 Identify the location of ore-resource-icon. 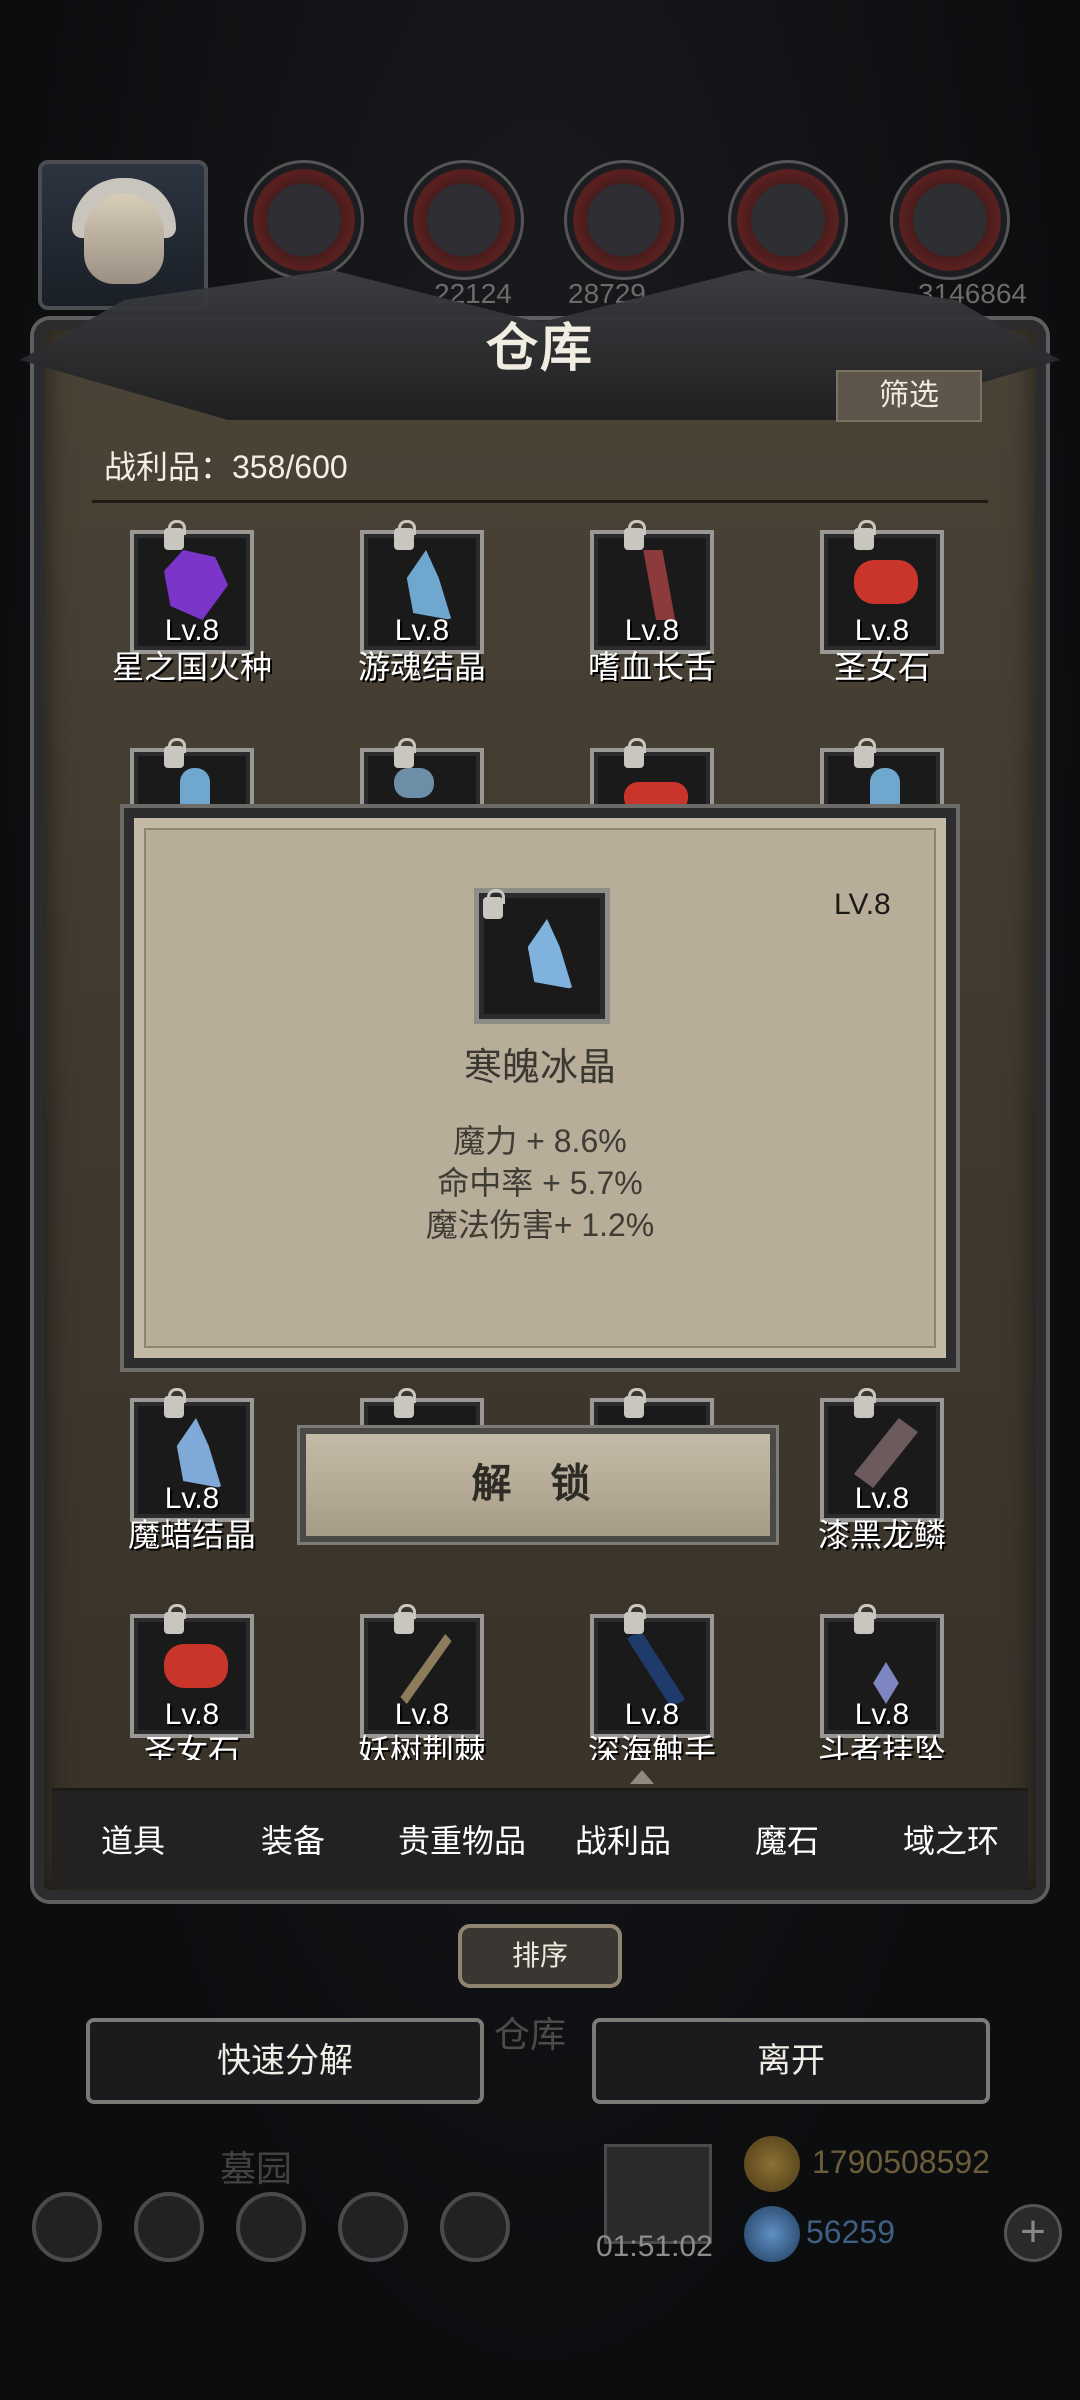
(950, 220).